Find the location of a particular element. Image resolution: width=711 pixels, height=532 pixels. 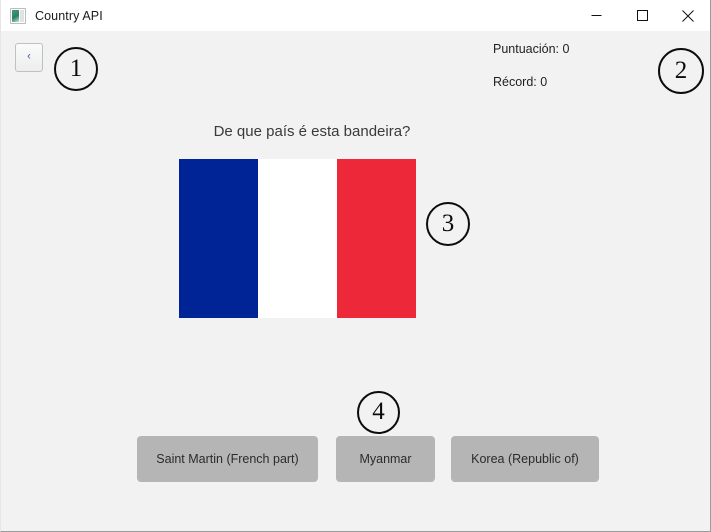

maximize-button is located at coordinates (642, 15).